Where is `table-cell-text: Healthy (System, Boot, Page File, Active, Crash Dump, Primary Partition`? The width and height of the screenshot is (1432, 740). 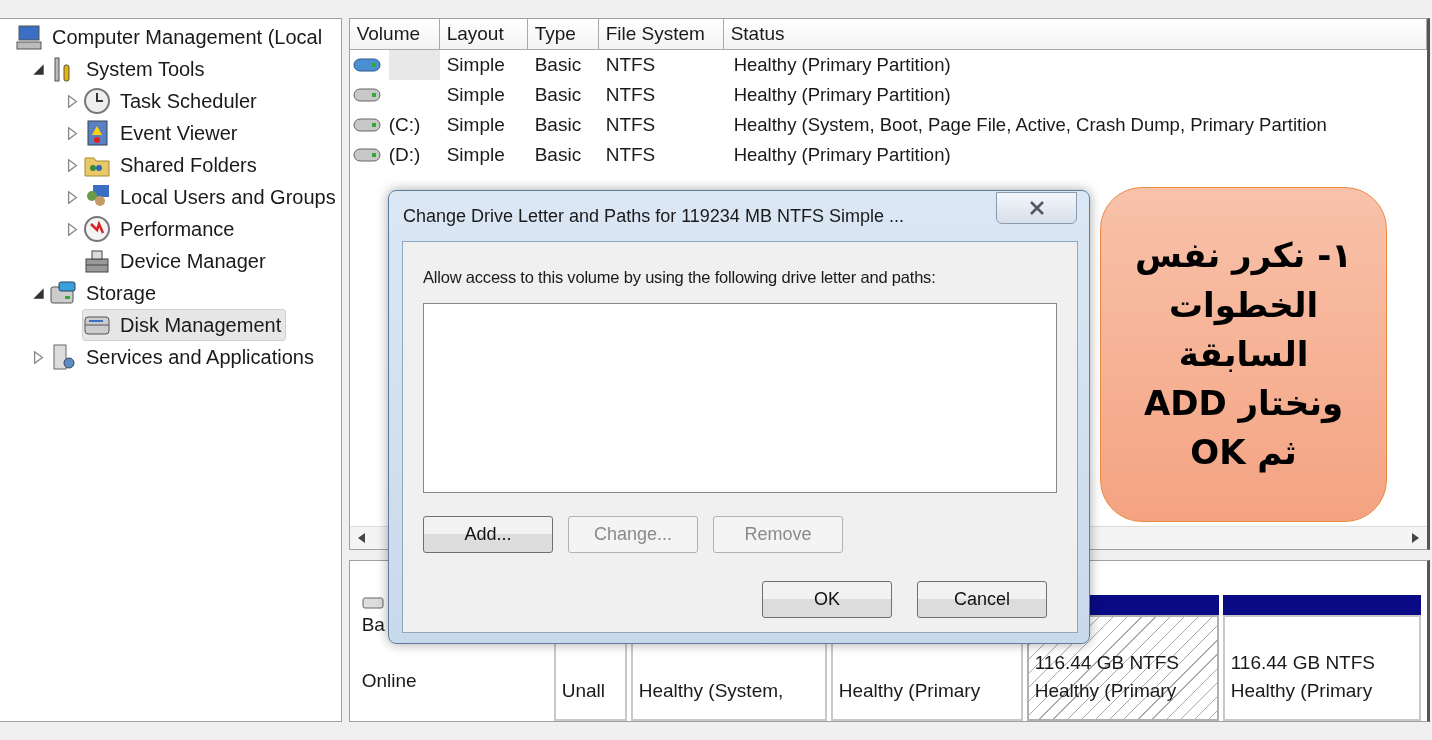
table-cell-text: Healthy (System, Boot, Page File, Active, Crash Dump, Primary Partition is located at coordinates (1030, 125).